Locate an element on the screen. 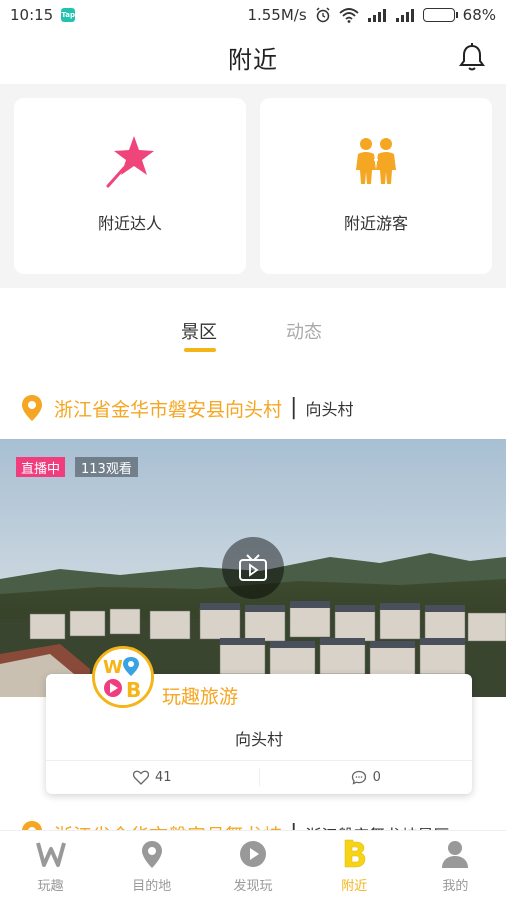 The width and height of the screenshot is (506, 900). svg-text: W is located at coordinates (113, 667).